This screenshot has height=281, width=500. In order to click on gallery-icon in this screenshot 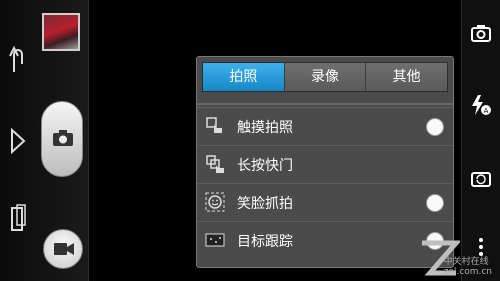, I will do `click(18, 219)`.